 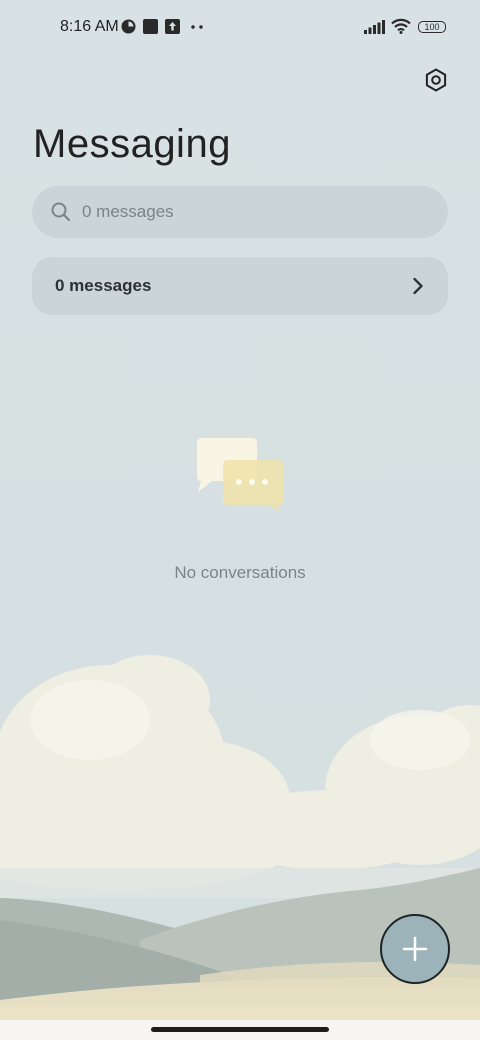 What do you see at coordinates (240, 1029) in the screenshot?
I see `home-indicator` at bounding box center [240, 1029].